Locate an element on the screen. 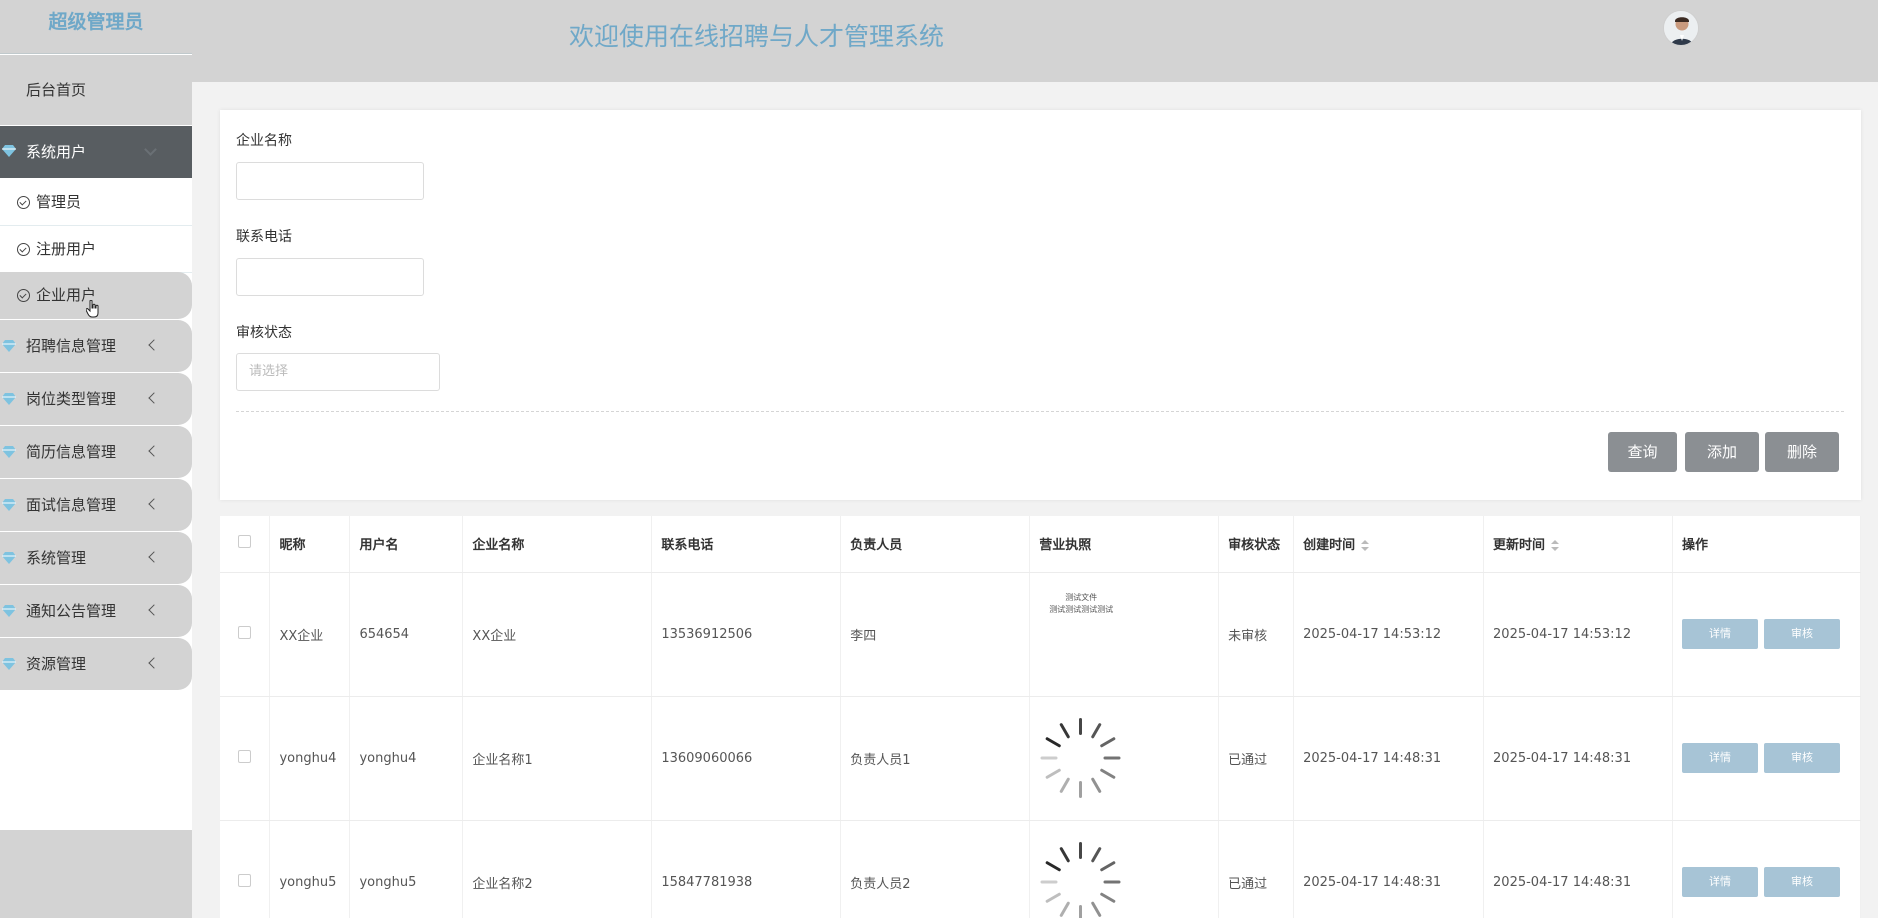 The image size is (1878, 918). col-username: 用户名 is located at coordinates (406, 544).